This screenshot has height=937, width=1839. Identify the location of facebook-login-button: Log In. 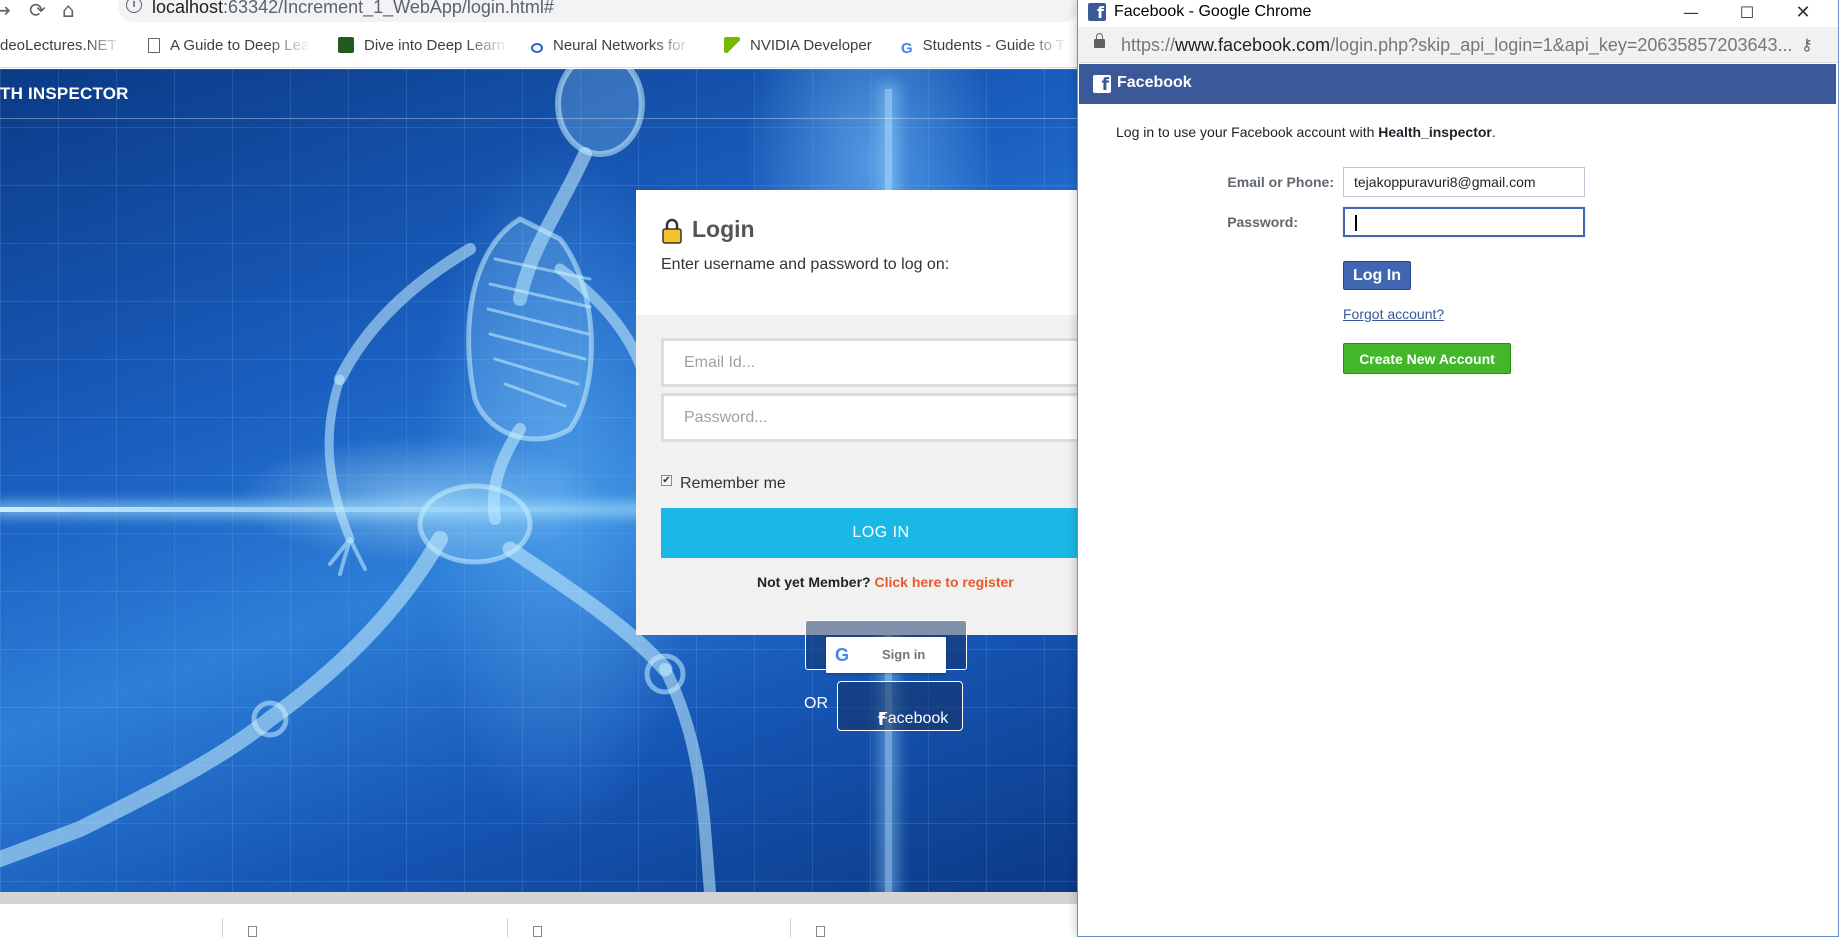
(1377, 275).